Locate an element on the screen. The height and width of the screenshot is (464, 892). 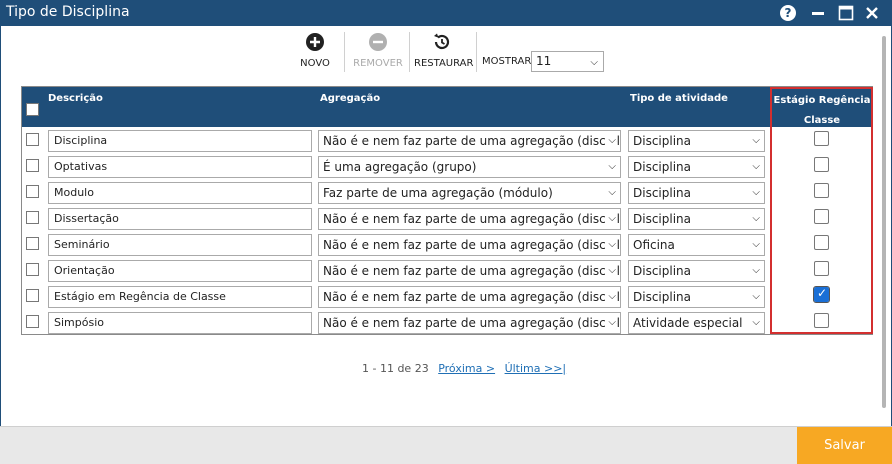
tipo-atividade-select: Oficina ⌵ is located at coordinates (696, 245).